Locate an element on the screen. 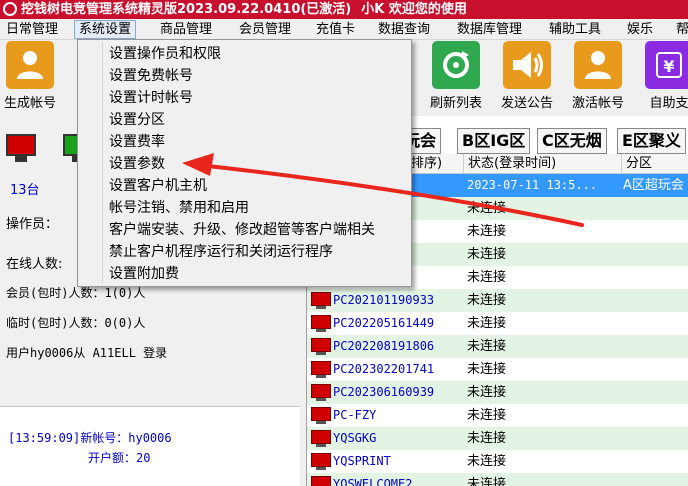  menu-database: 数据库管理 is located at coordinates (489, 29).